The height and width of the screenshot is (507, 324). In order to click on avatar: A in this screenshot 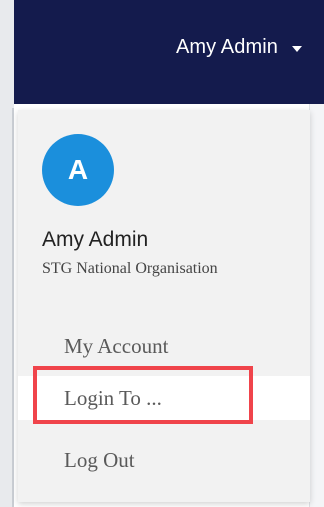, I will do `click(78, 170)`.